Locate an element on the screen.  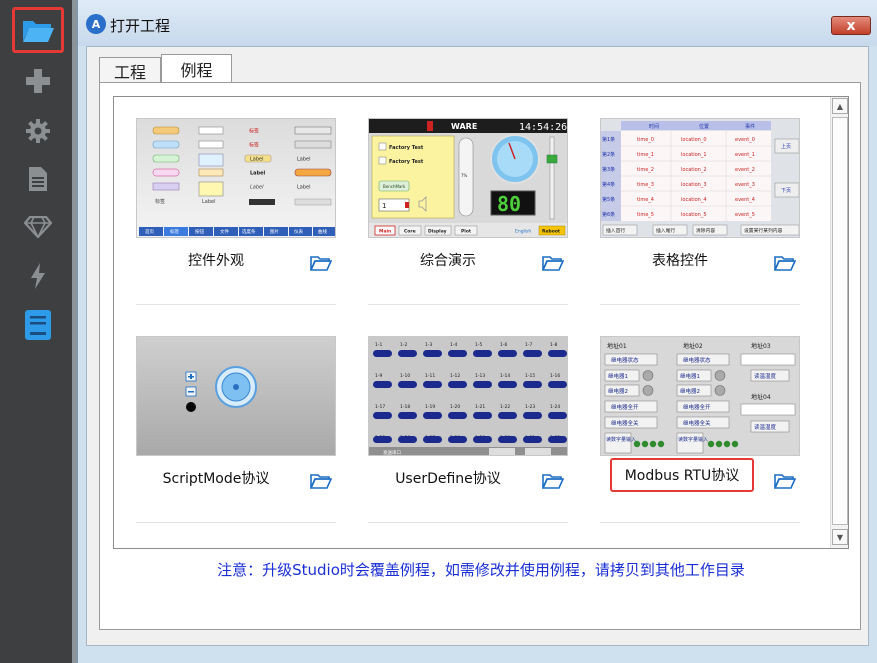
svg-text: 插入首行 is located at coordinates (615, 230).